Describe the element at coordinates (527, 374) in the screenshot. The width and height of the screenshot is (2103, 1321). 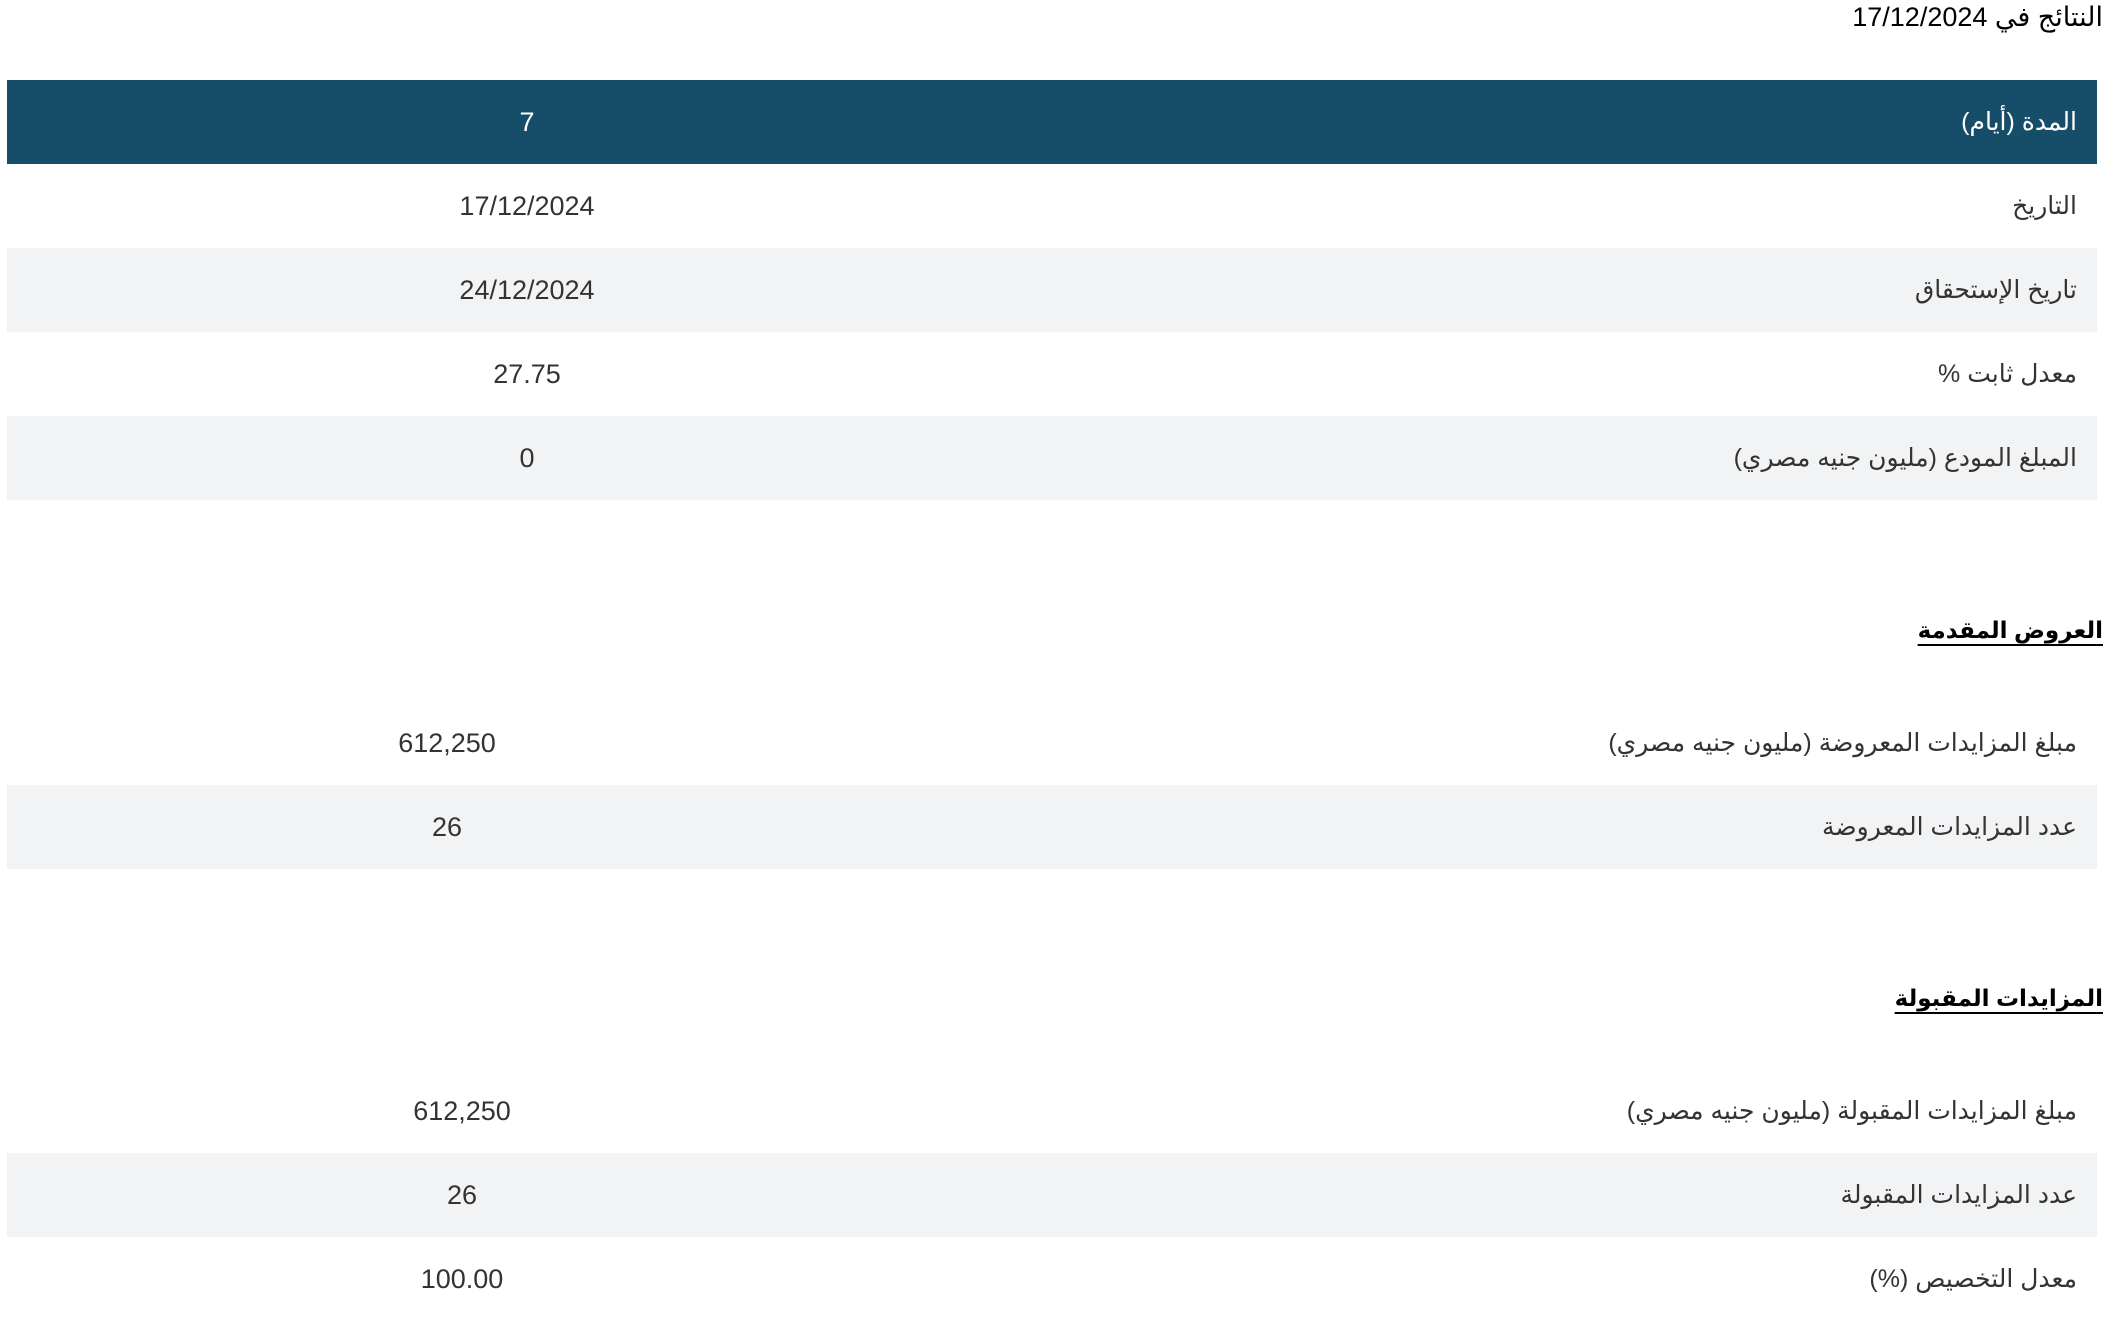
I see `fixed-rate-value: 27.75` at that location.